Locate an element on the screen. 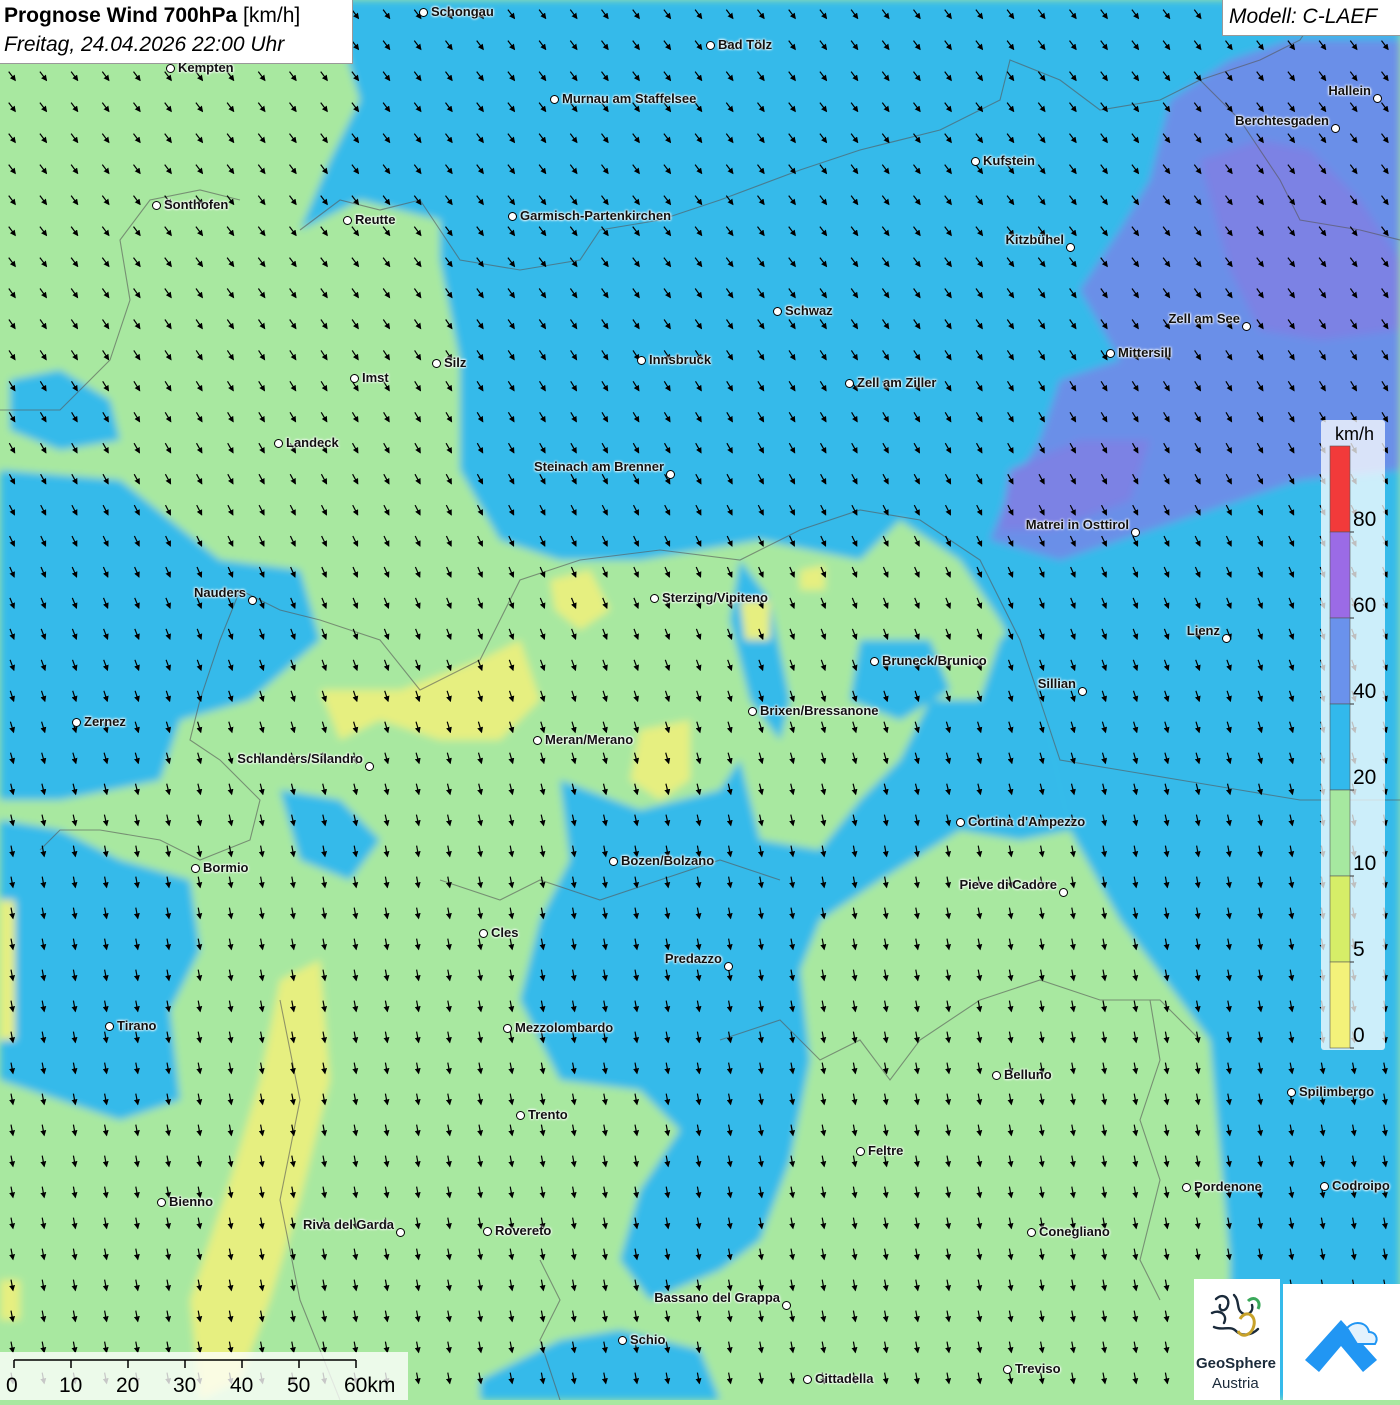  legend-tick-label: 5 is located at coordinates (1359, 949).